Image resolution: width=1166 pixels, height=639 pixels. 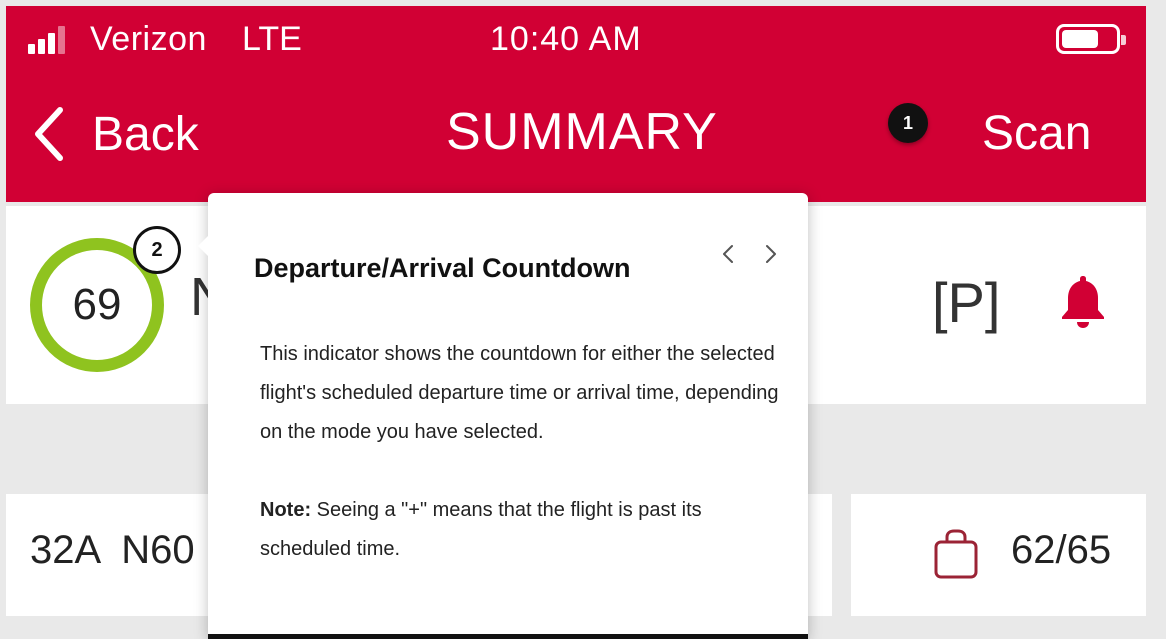 What do you see at coordinates (145, 134) in the screenshot?
I see `back-label: Back` at bounding box center [145, 134].